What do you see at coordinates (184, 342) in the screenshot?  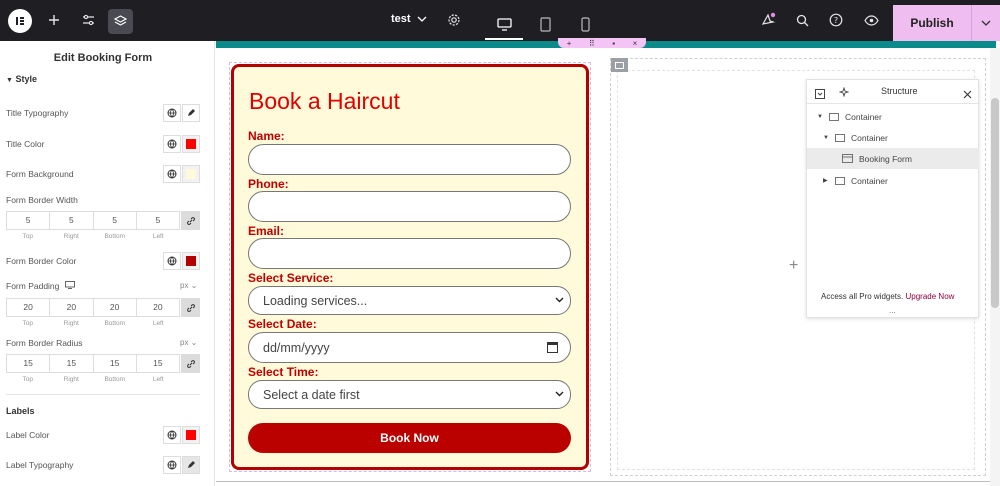 I see `radius-unit-value: px` at bounding box center [184, 342].